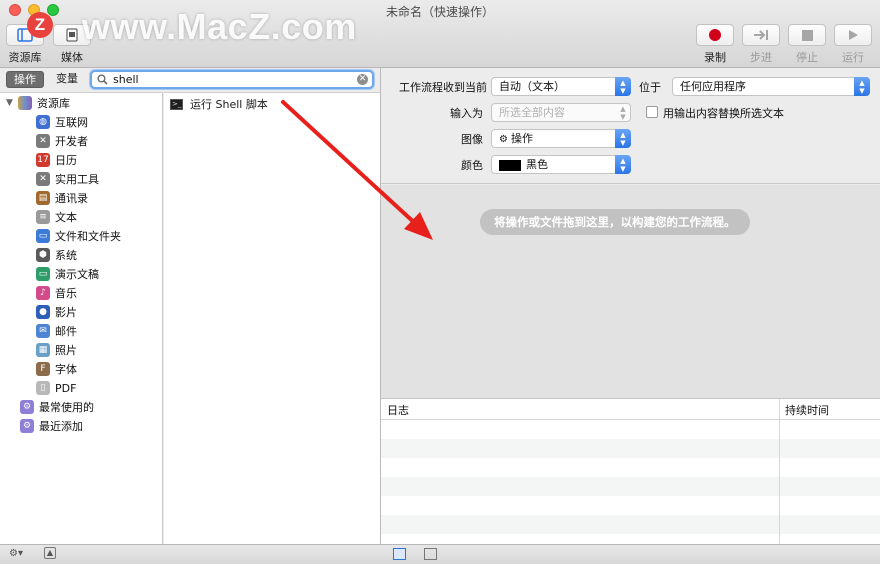 The width and height of the screenshot is (880, 564). What do you see at coordinates (56, 160) in the screenshot?
I see `library-category-item: 17 日历` at bounding box center [56, 160].